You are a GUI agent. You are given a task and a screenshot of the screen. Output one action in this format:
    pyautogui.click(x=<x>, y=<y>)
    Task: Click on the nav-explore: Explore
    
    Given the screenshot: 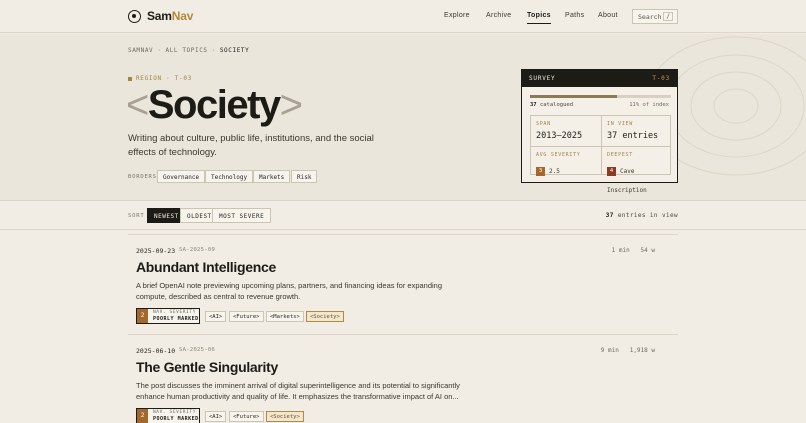 What is the action you would take?
    pyautogui.click(x=457, y=15)
    